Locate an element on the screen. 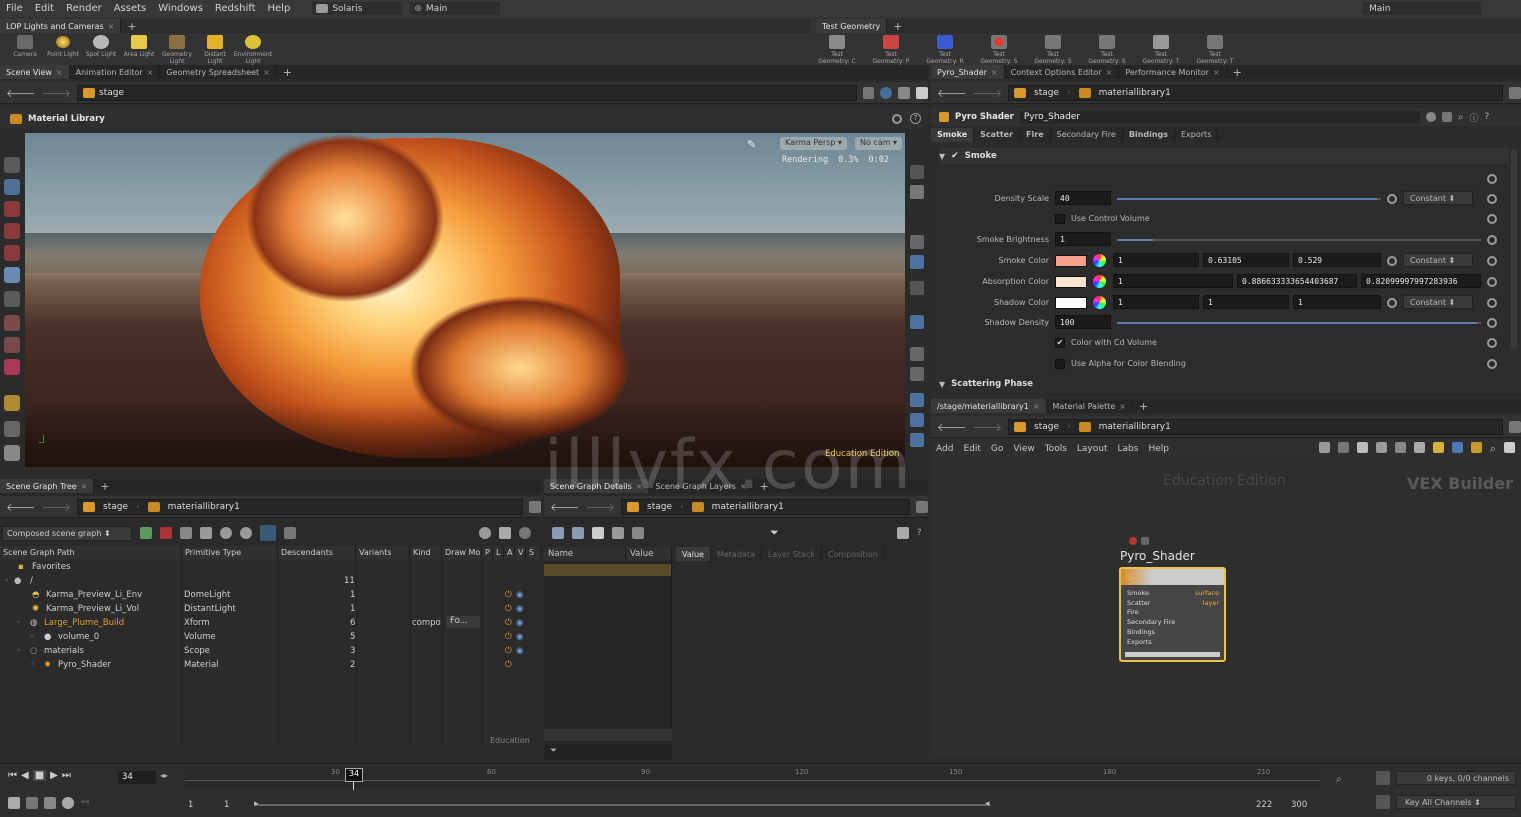 Image resolution: width=1521 pixels, height=817 pixels. realtime-icon is located at coordinates (32, 803).